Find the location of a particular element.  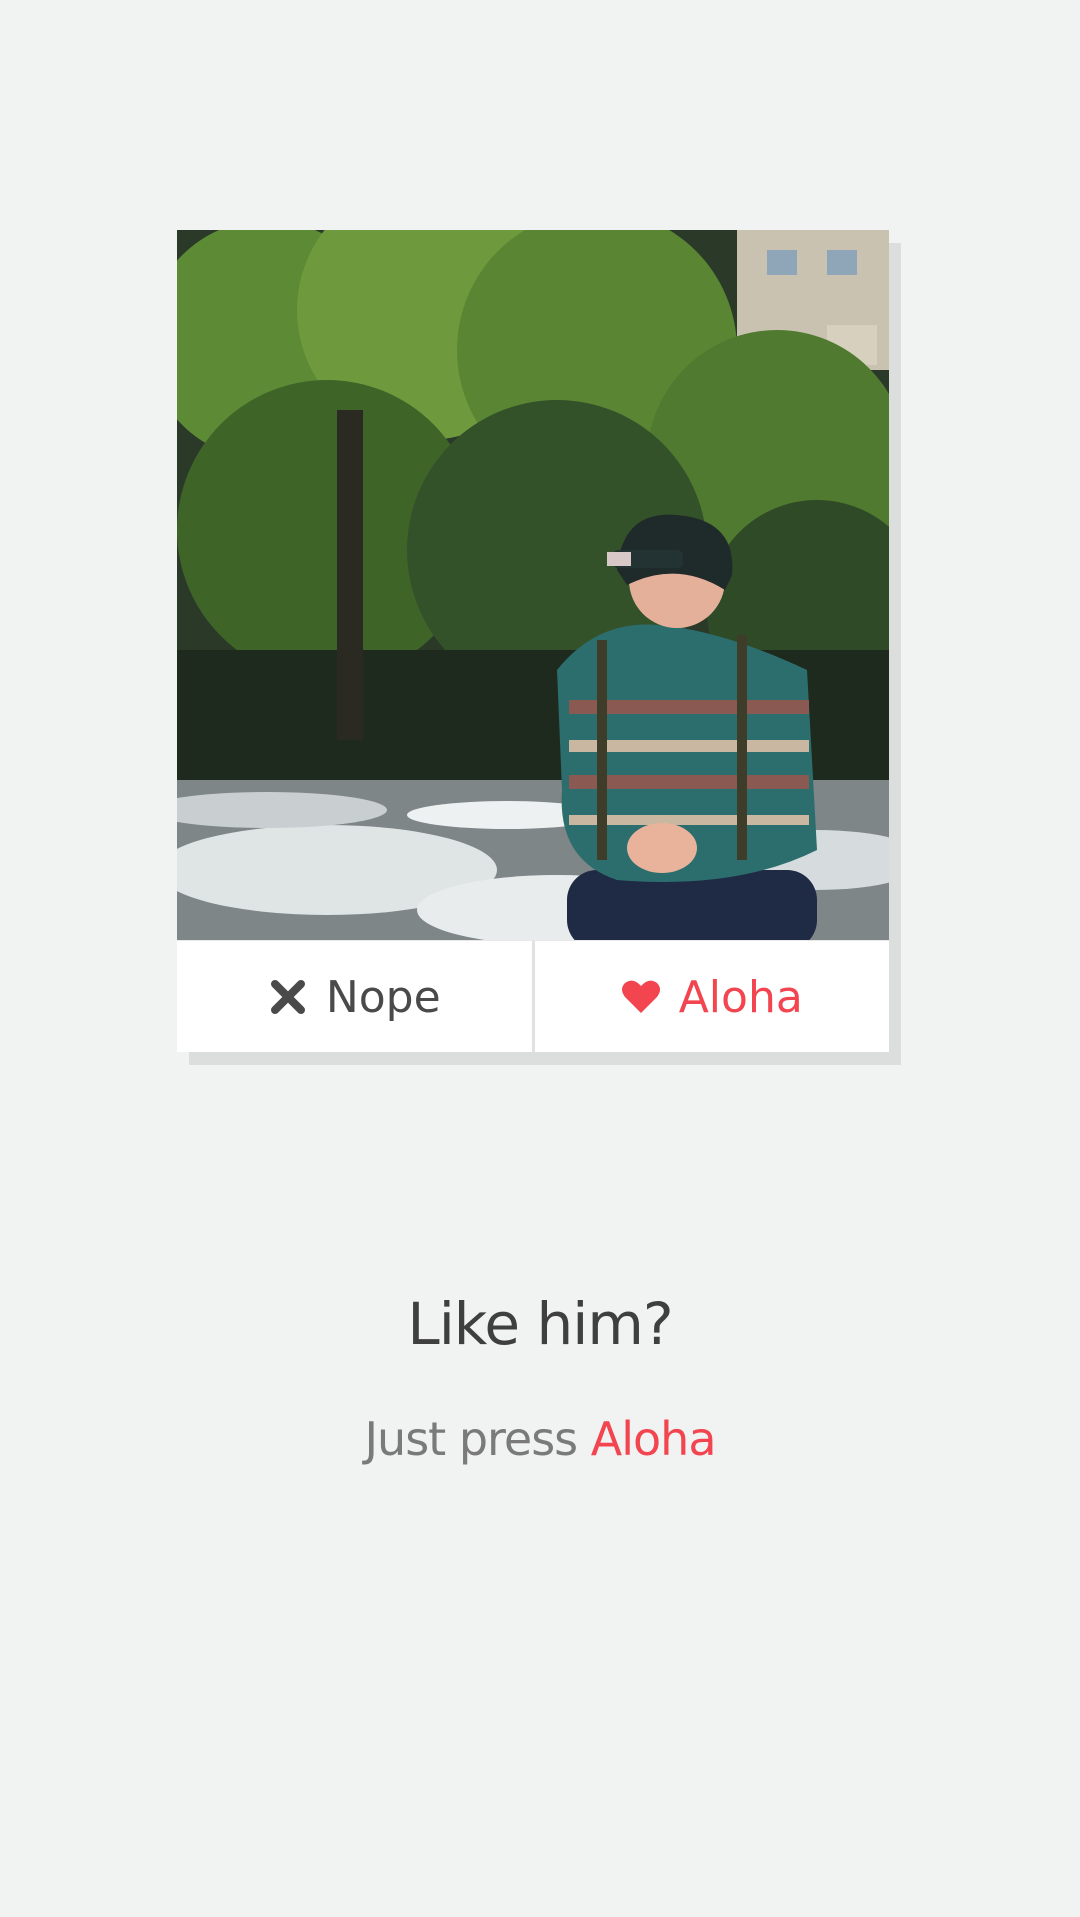

close-icon is located at coordinates (288, 997).